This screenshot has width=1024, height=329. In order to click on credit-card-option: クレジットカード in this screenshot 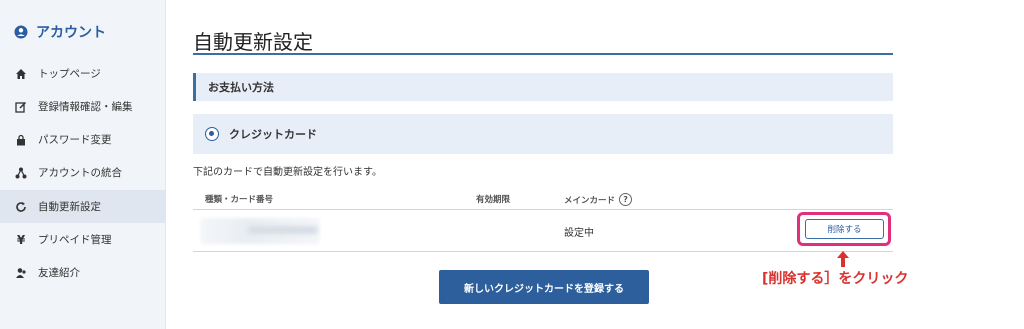, I will do `click(543, 134)`.